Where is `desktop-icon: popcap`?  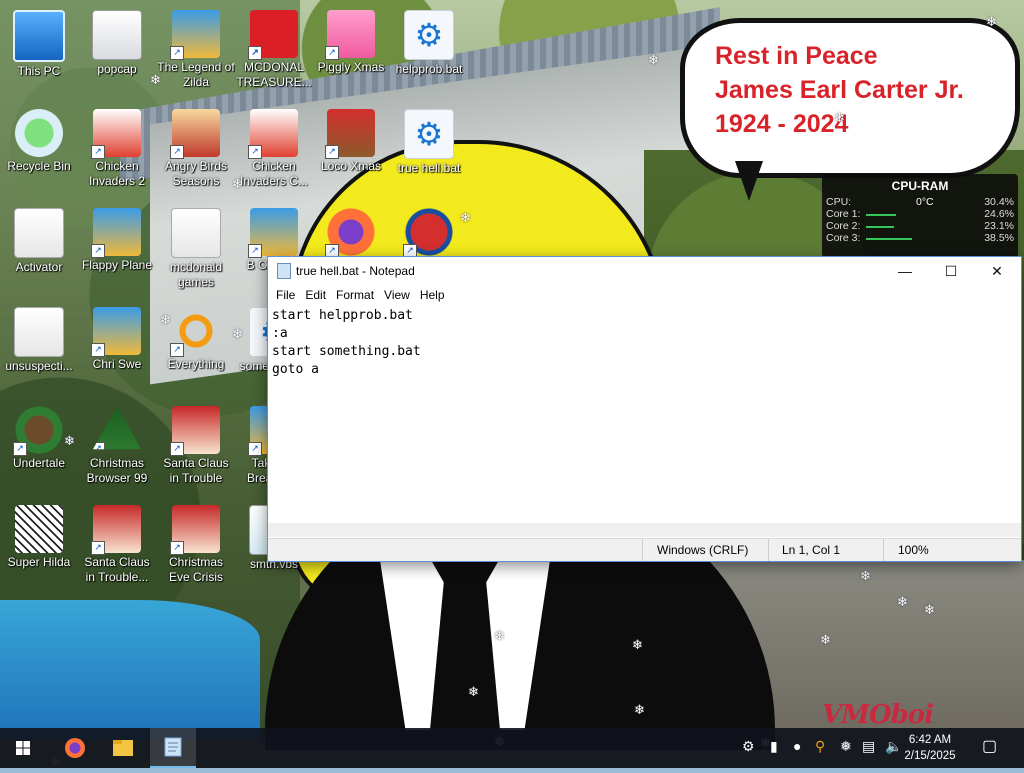 desktop-icon: popcap is located at coordinates (117, 52).